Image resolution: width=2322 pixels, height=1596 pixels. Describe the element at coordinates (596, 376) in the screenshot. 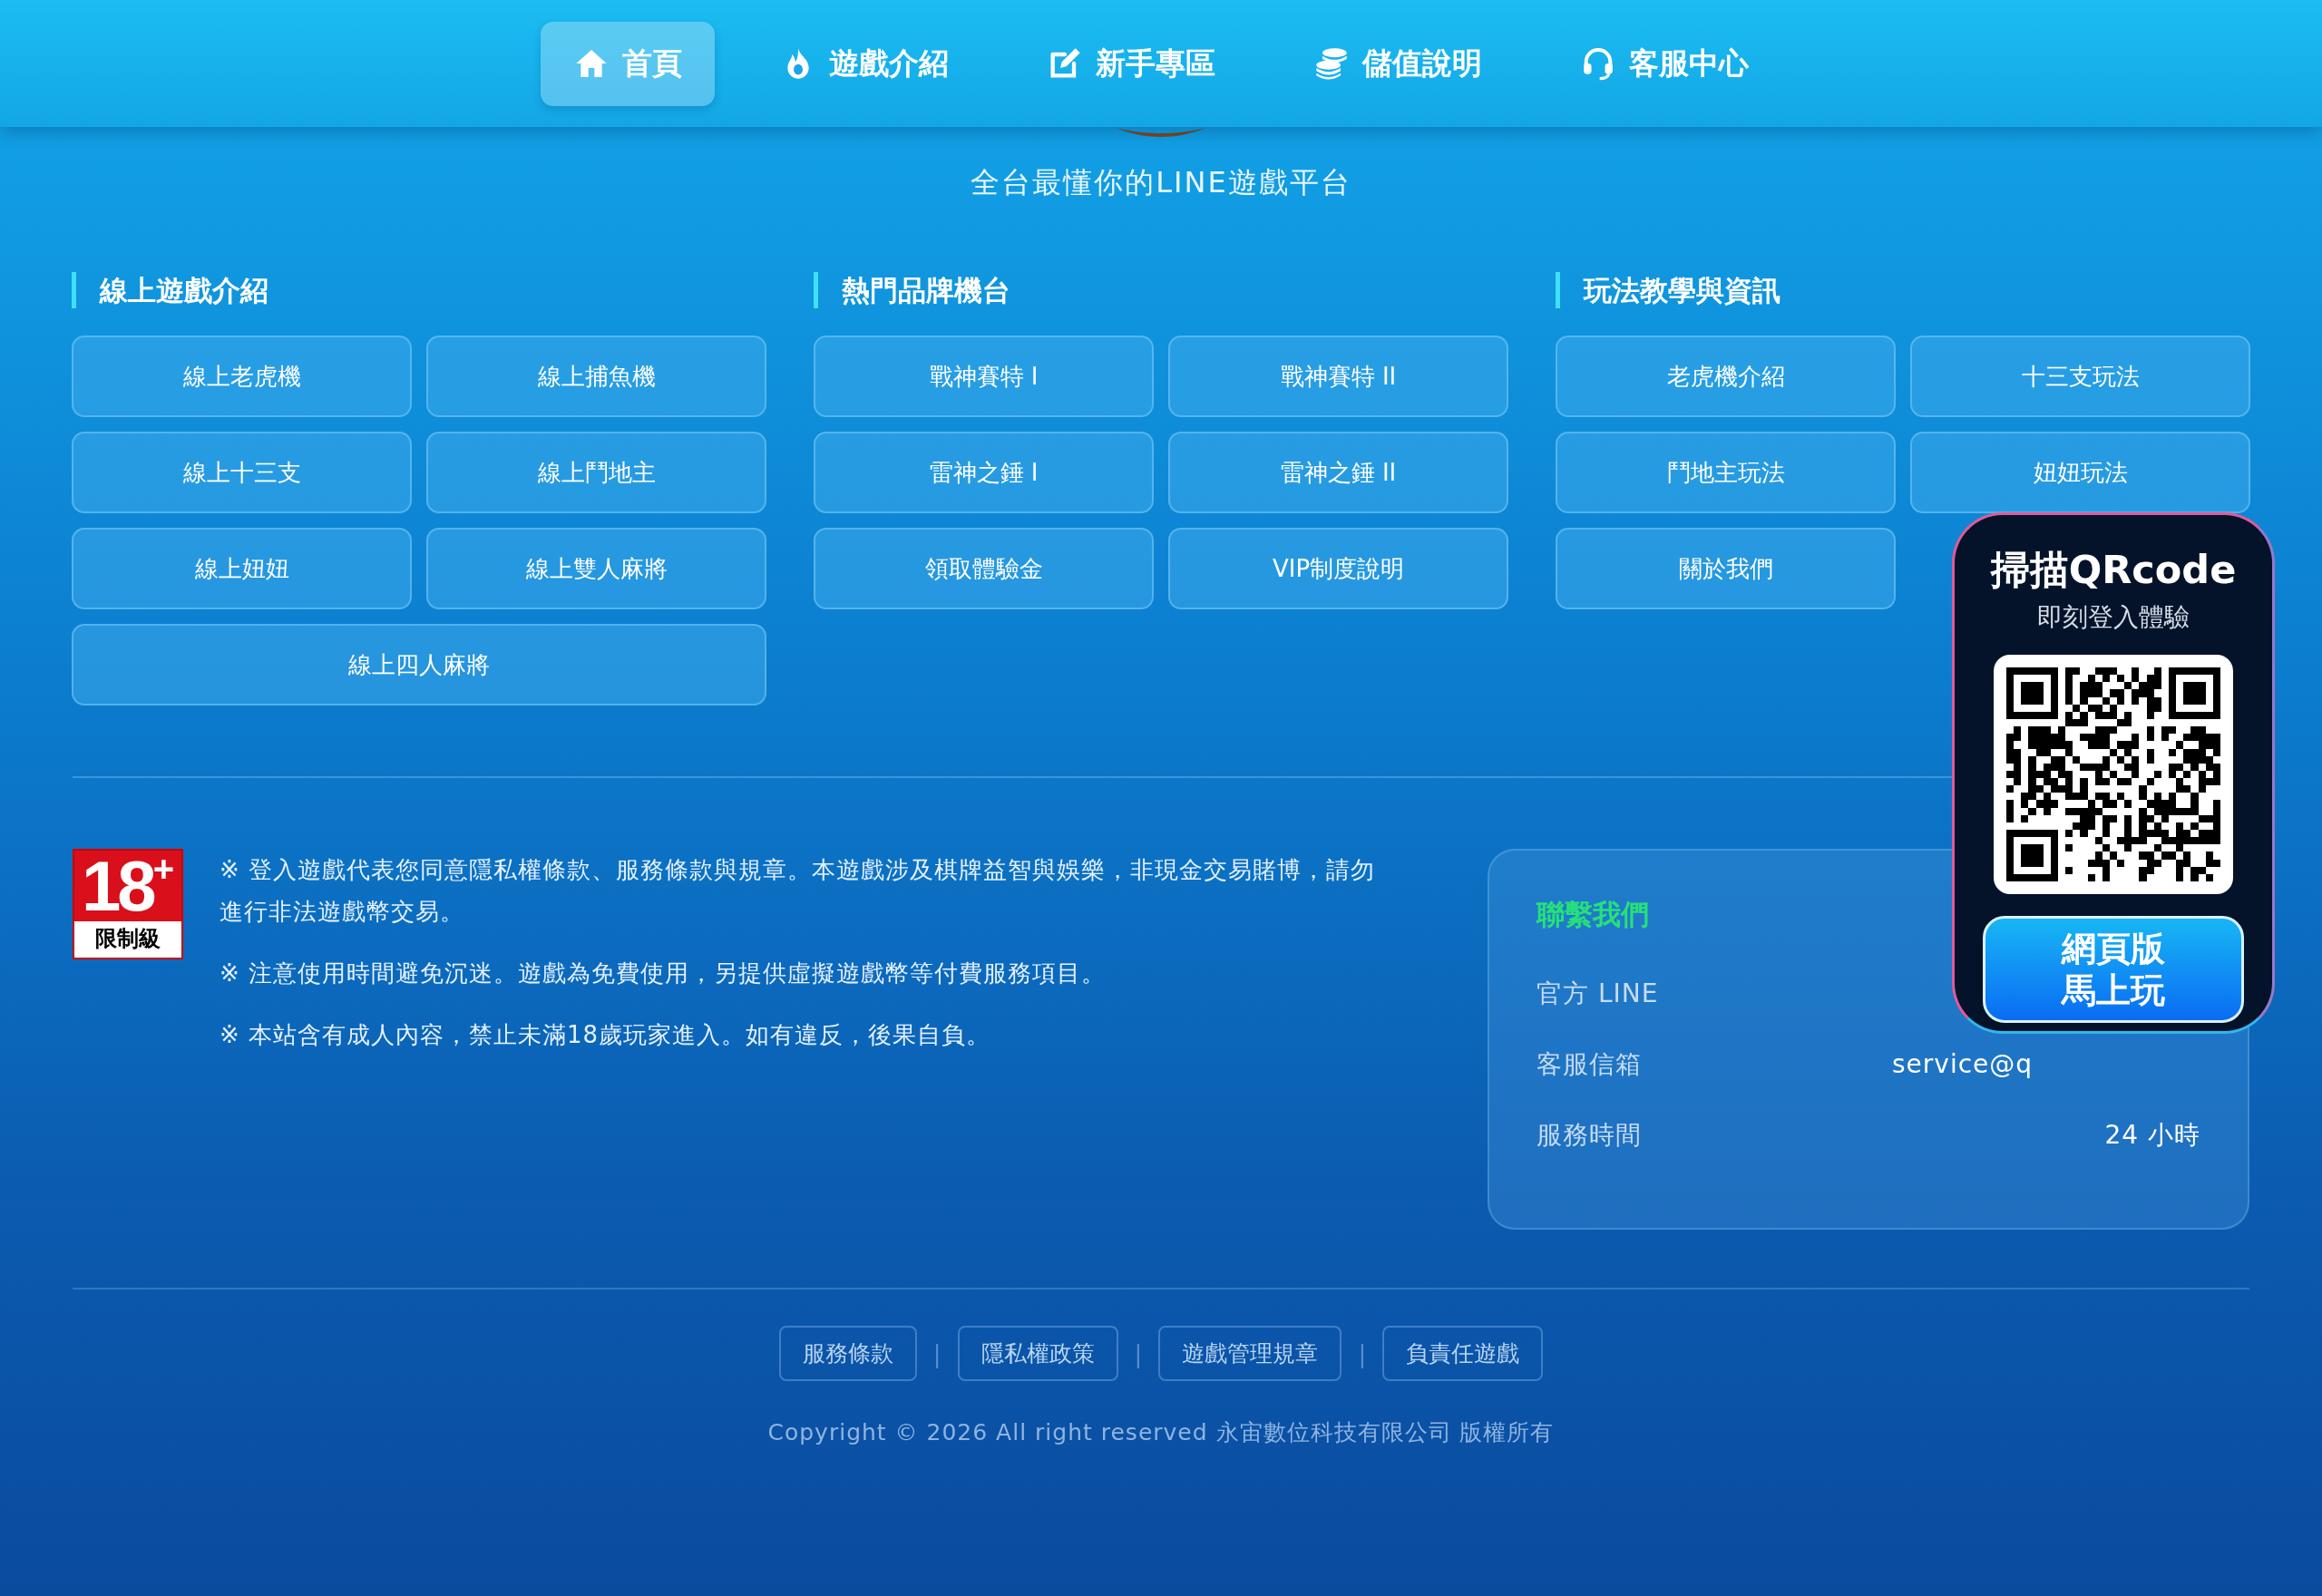

I see `link-button: 線上捕魚機` at that location.